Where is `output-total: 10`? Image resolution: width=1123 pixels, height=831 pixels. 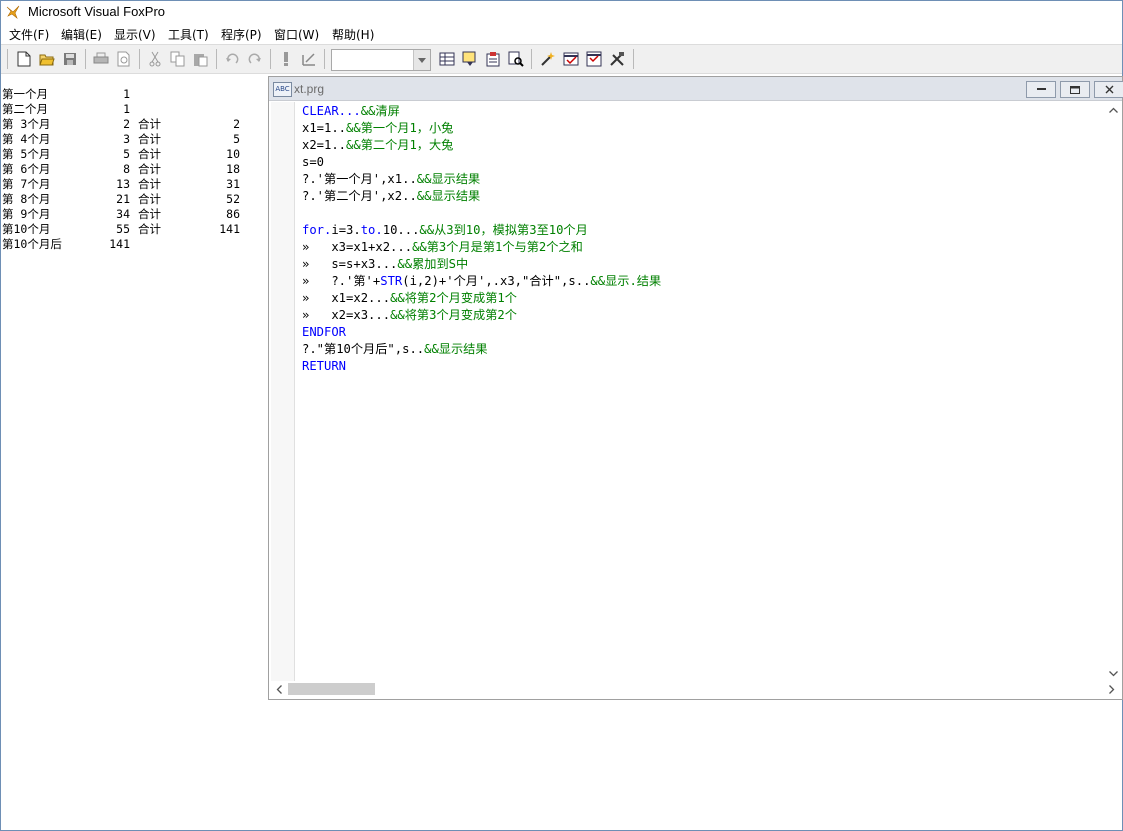
output-total: 10 is located at coordinates (233, 154).